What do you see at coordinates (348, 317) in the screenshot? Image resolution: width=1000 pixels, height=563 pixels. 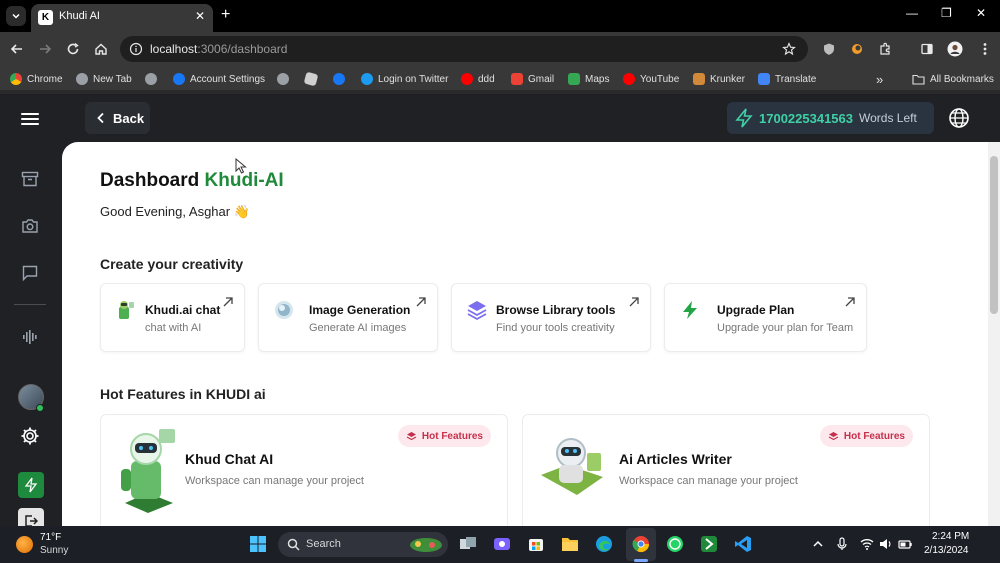 I see `card-image-generation: Image Generation Generate AI images` at bounding box center [348, 317].